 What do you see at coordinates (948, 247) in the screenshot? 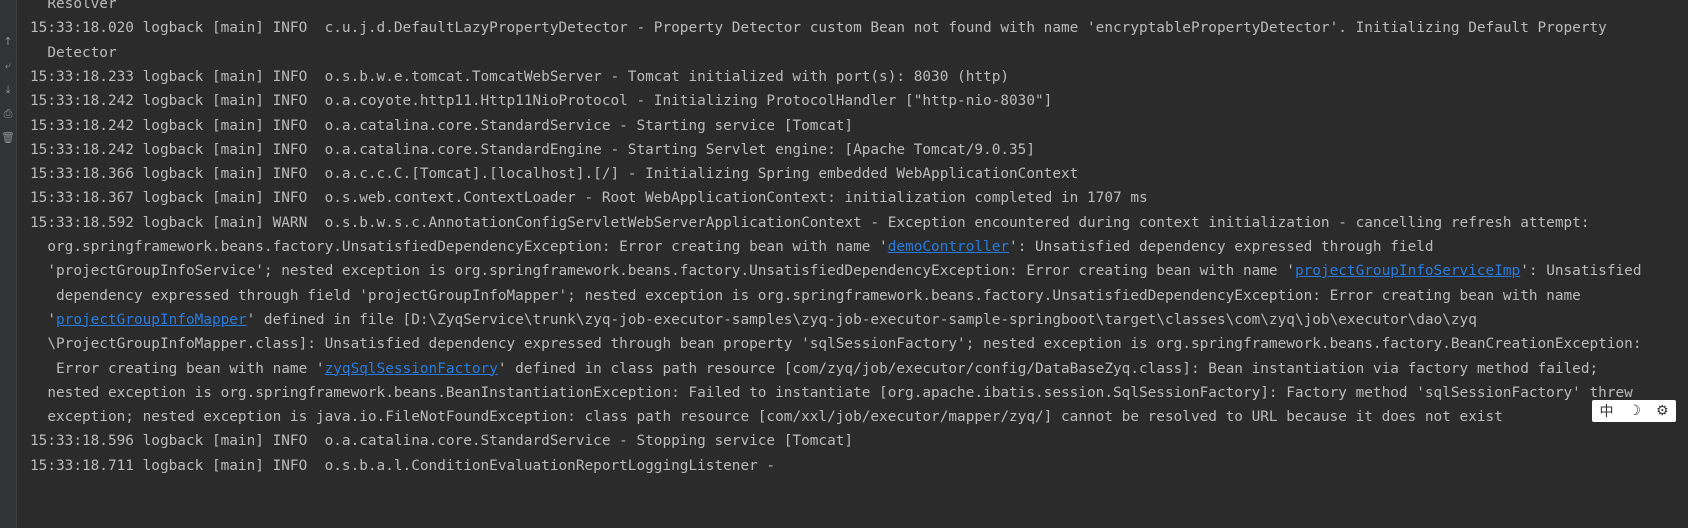
I see `bean-link: demoController` at bounding box center [948, 247].